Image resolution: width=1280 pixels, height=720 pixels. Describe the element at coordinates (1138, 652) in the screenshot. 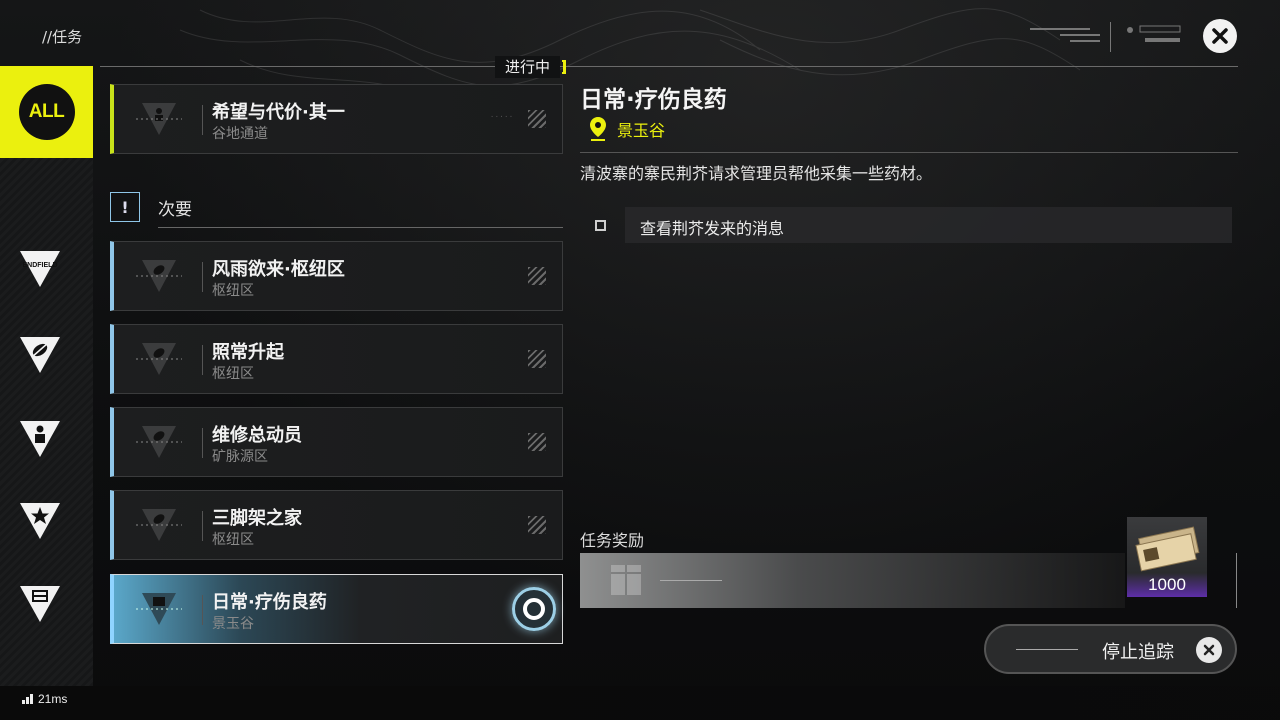

I see `stop-tracking-label: 停止追踪` at that location.